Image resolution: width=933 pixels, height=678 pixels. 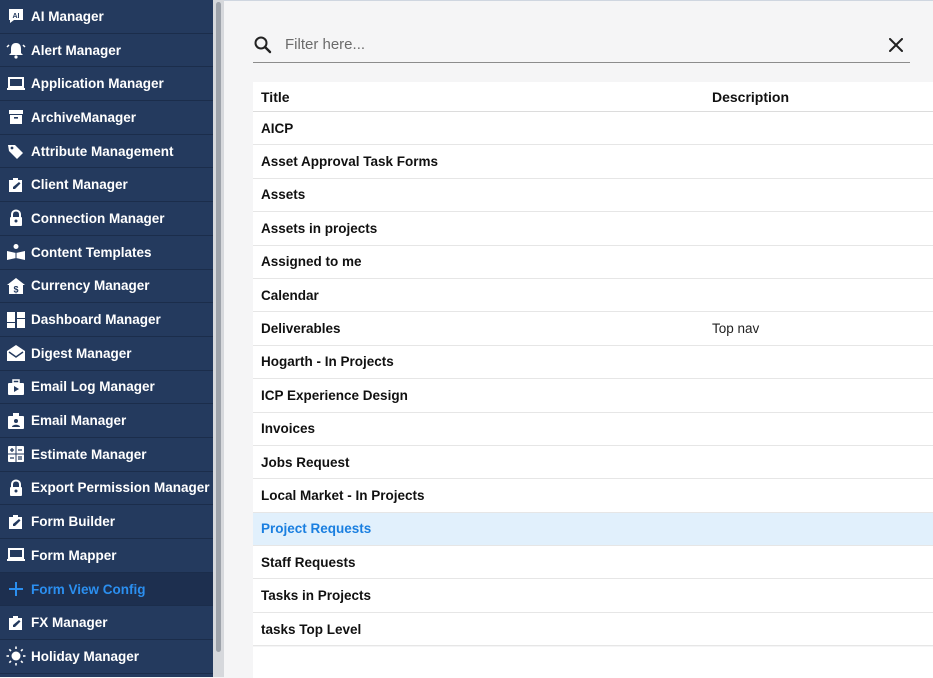 I want to click on sidebar-item-archivemanager: ArchiveManager, so click(x=106, y=118).